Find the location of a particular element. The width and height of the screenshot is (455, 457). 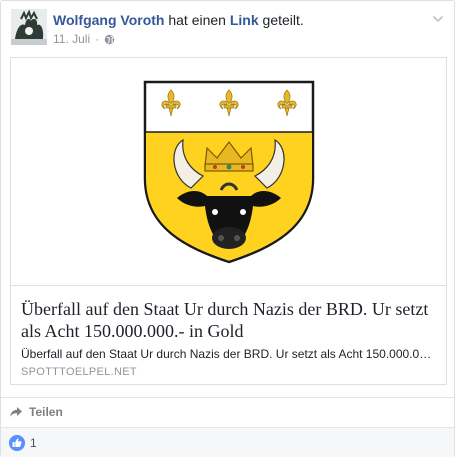

action-text: hat einen is located at coordinates (197, 20).